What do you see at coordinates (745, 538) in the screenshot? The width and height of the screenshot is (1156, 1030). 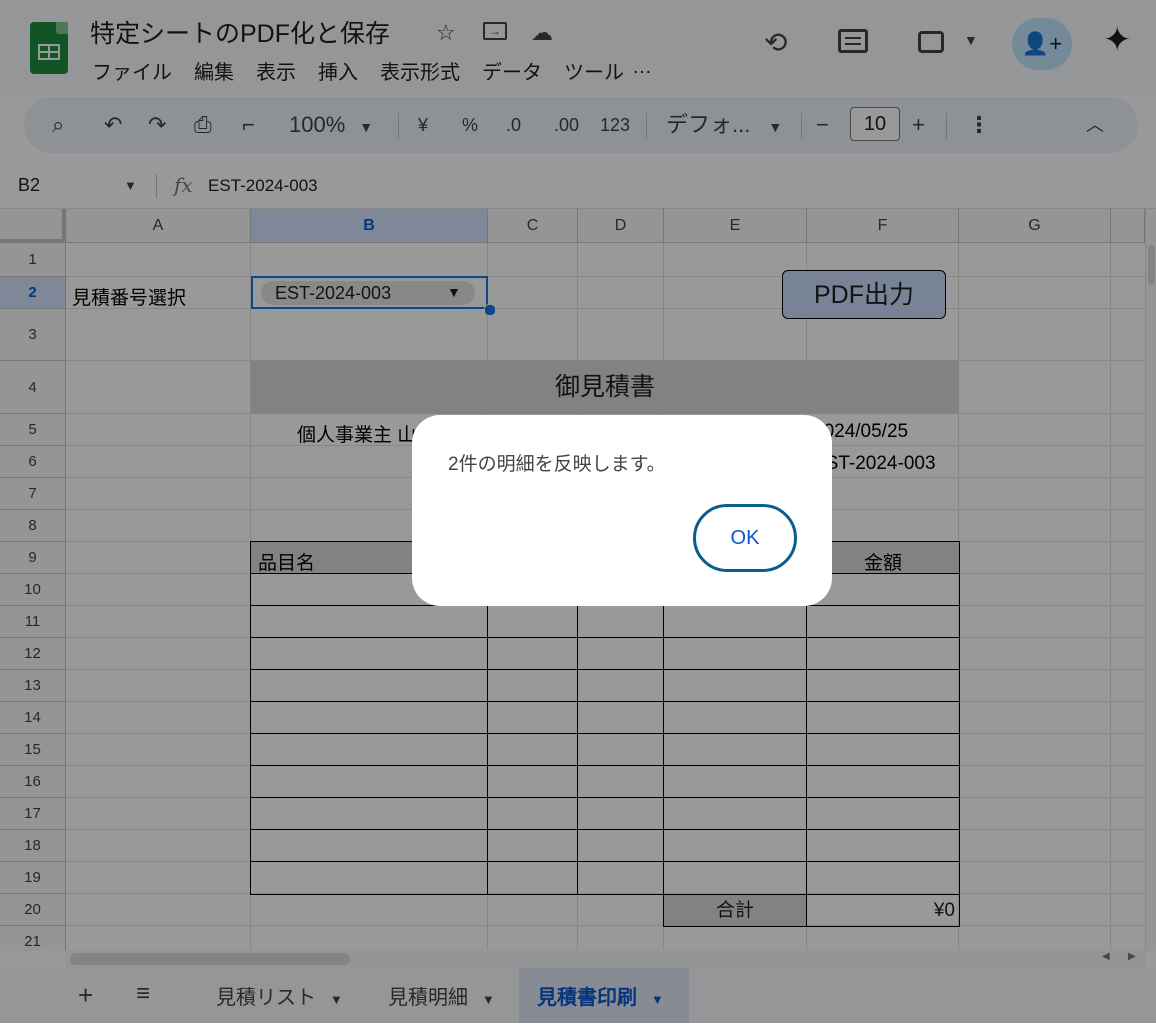 I see `ok-button: OK` at bounding box center [745, 538].